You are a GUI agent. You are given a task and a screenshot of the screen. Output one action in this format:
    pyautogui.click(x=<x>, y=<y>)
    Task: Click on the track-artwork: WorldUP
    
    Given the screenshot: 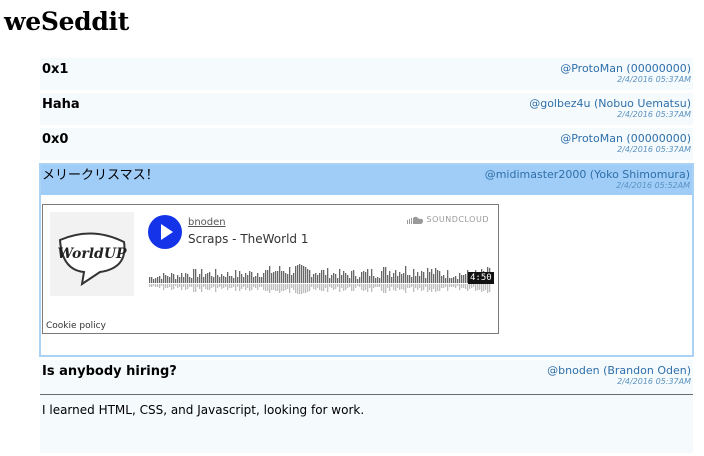 What is the action you would take?
    pyautogui.click(x=92, y=254)
    